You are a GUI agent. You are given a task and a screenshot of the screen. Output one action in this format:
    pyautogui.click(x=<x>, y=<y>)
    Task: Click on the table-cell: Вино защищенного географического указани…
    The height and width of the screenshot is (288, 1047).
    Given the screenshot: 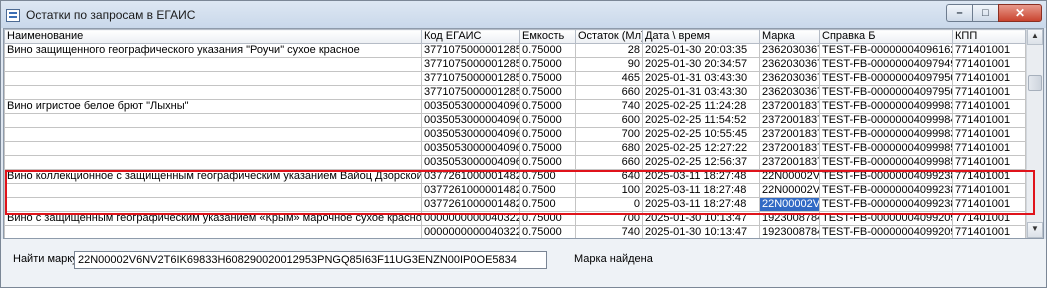 What is the action you would take?
    pyautogui.click(x=213, y=50)
    